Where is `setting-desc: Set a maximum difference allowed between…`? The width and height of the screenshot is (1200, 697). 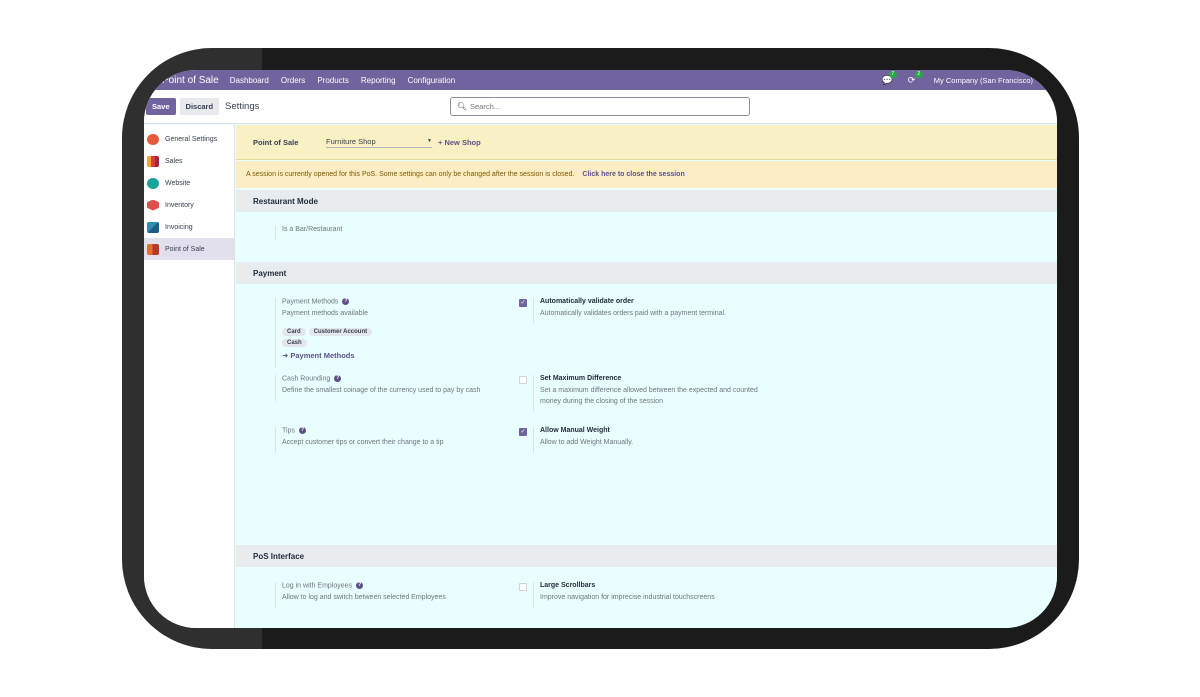 setting-desc: Set a maximum difference allowed between… is located at coordinates (649, 396).